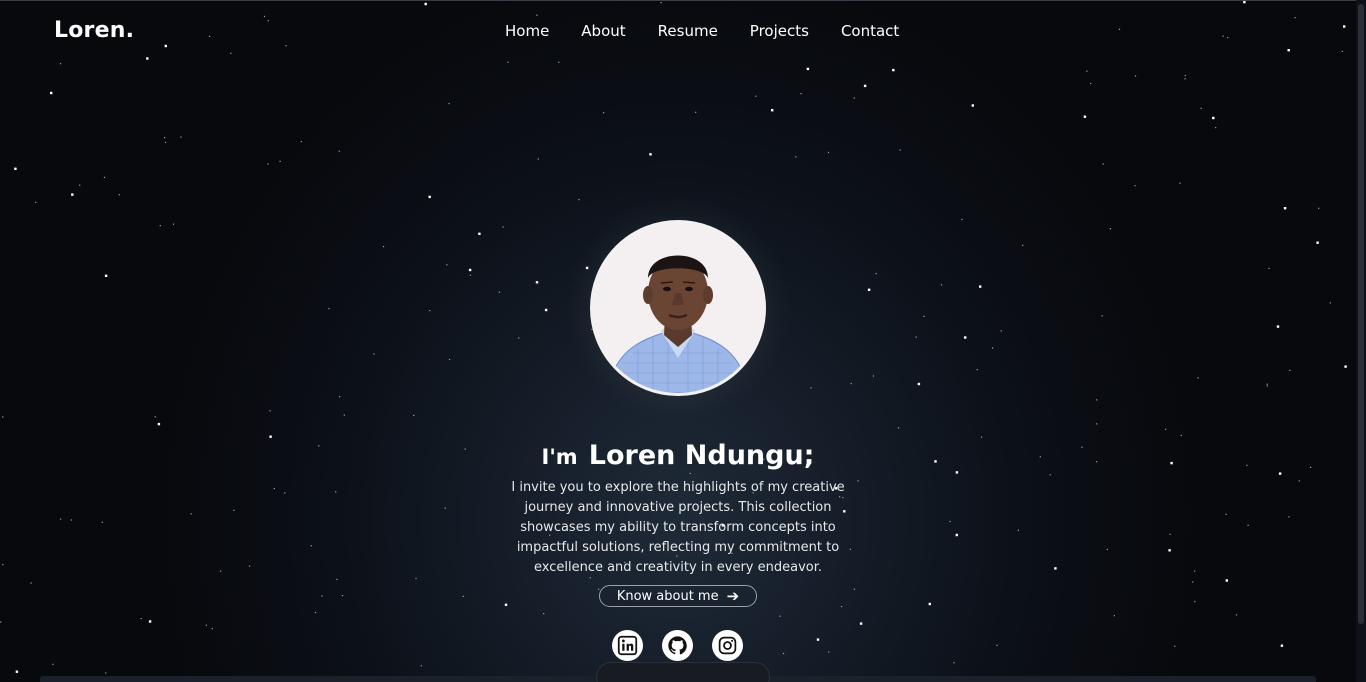  I want to click on instagram-icon, so click(727, 645).